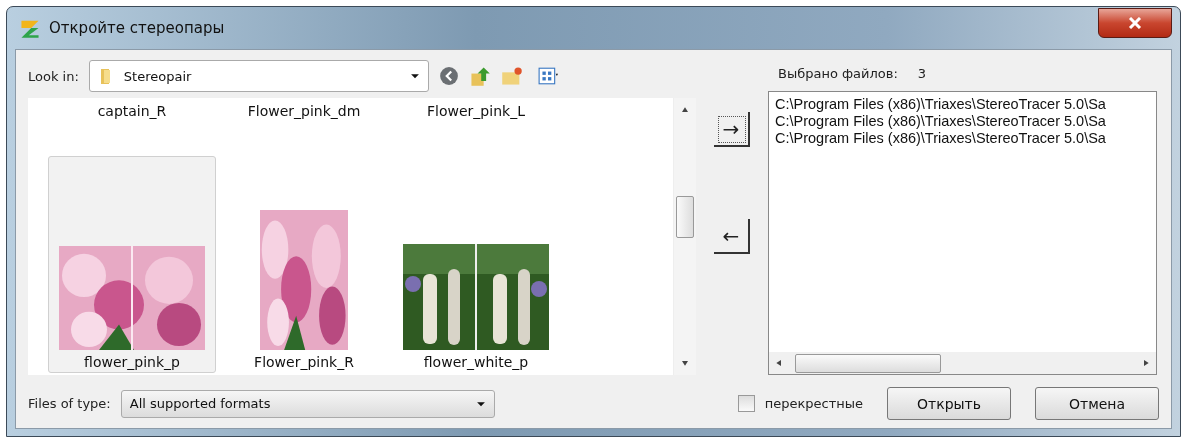 This screenshot has height=441, width=1187. I want to click on selected-count-value: 3, so click(922, 73).